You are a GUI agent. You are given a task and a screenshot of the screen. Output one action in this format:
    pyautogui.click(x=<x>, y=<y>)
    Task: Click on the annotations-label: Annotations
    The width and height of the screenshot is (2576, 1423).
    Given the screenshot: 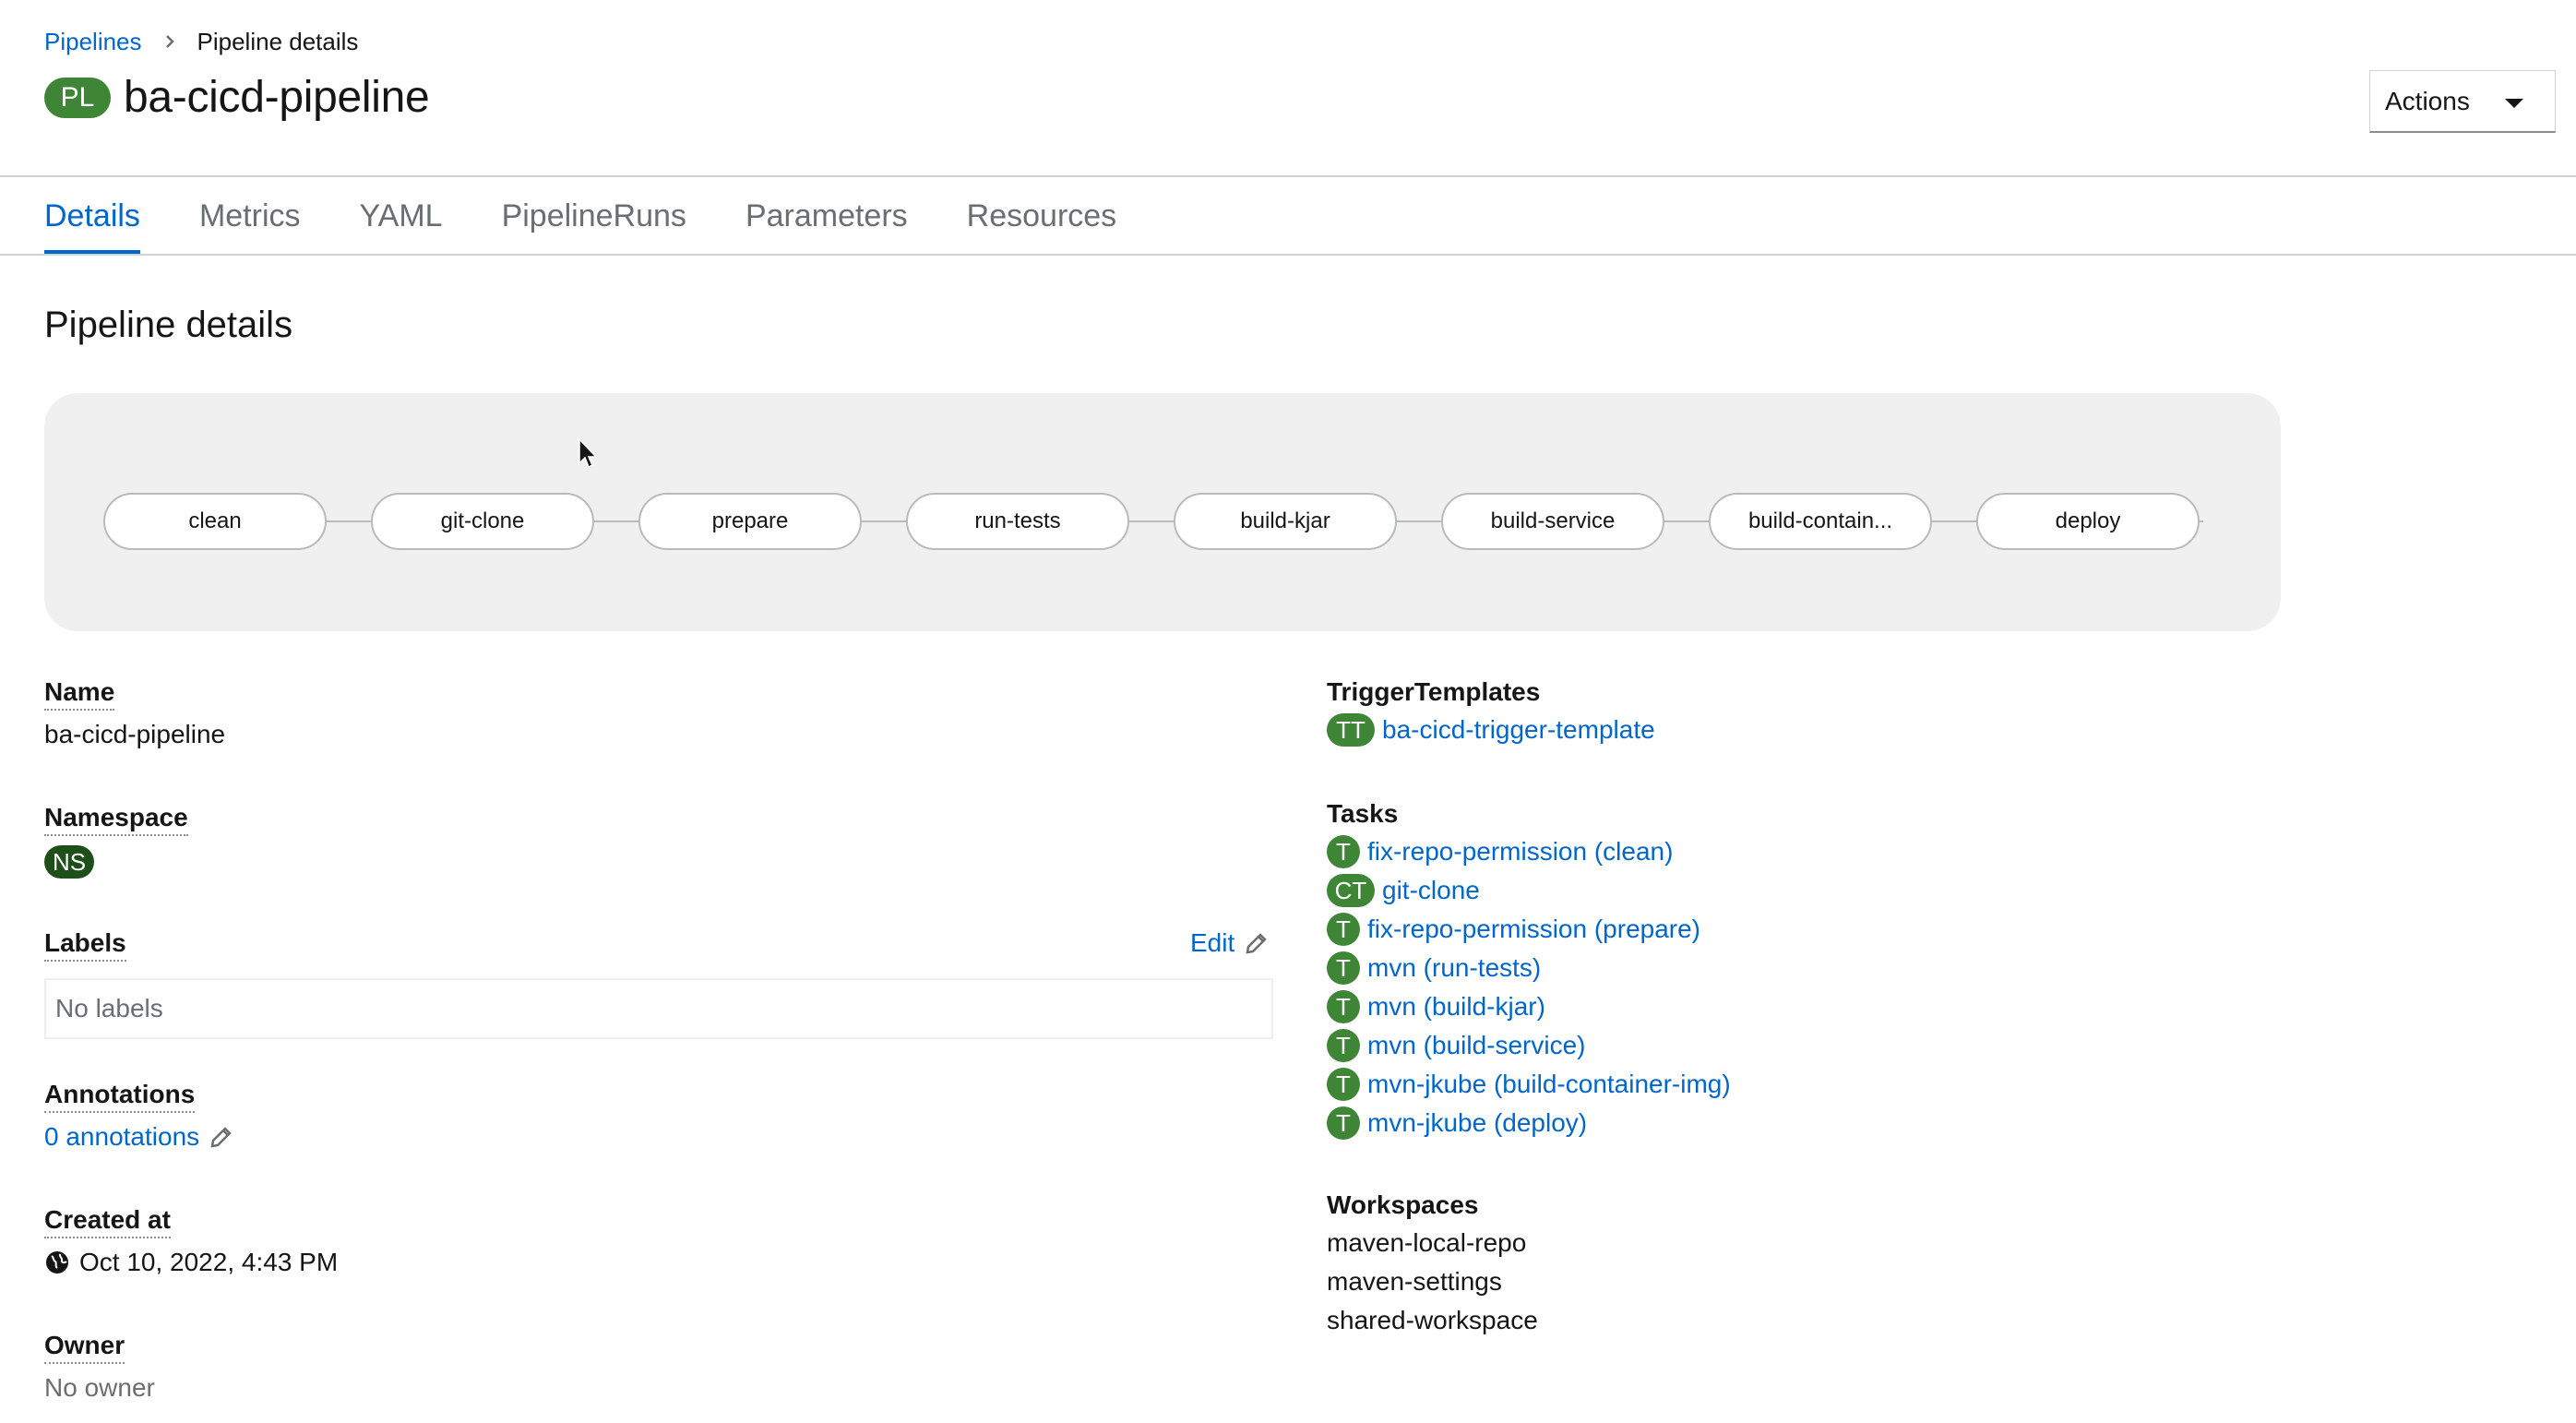 What is the action you would take?
    pyautogui.click(x=120, y=1096)
    